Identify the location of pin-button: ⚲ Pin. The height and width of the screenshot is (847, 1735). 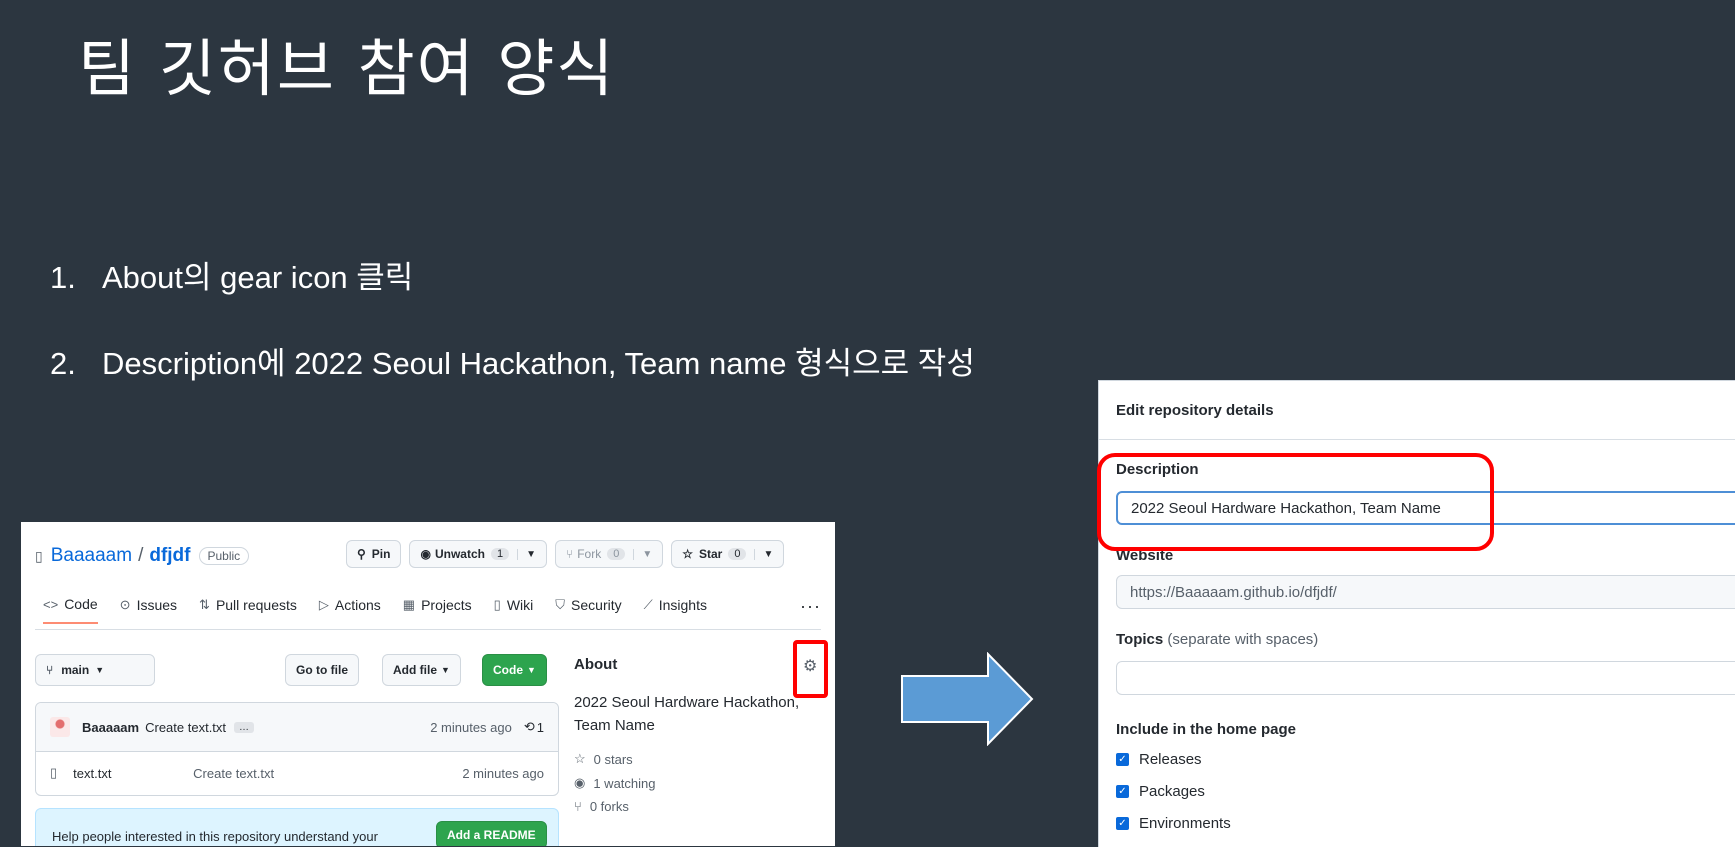
(374, 554).